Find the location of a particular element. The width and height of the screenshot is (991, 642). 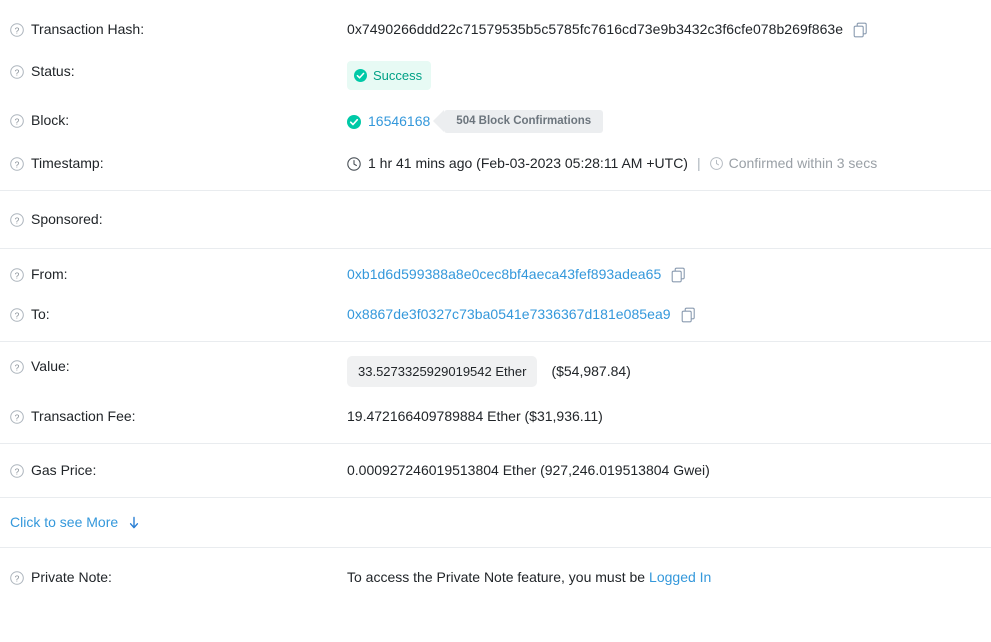

block-line: 16546168 504 Block Confirmations is located at coordinates (475, 121).